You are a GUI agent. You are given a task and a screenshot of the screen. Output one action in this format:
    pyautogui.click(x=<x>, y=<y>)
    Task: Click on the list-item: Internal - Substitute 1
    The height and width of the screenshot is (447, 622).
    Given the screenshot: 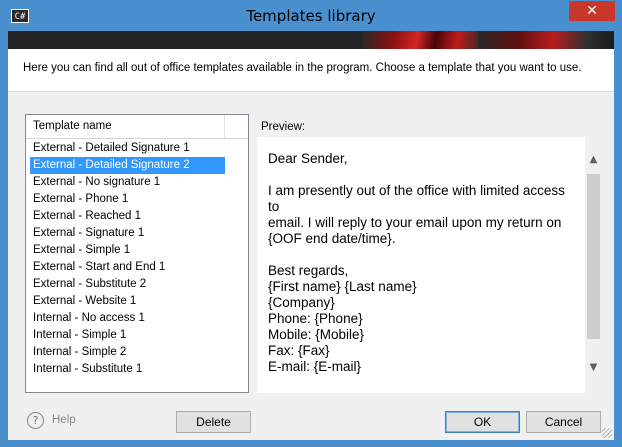 What is the action you would take?
    pyautogui.click(x=127, y=369)
    